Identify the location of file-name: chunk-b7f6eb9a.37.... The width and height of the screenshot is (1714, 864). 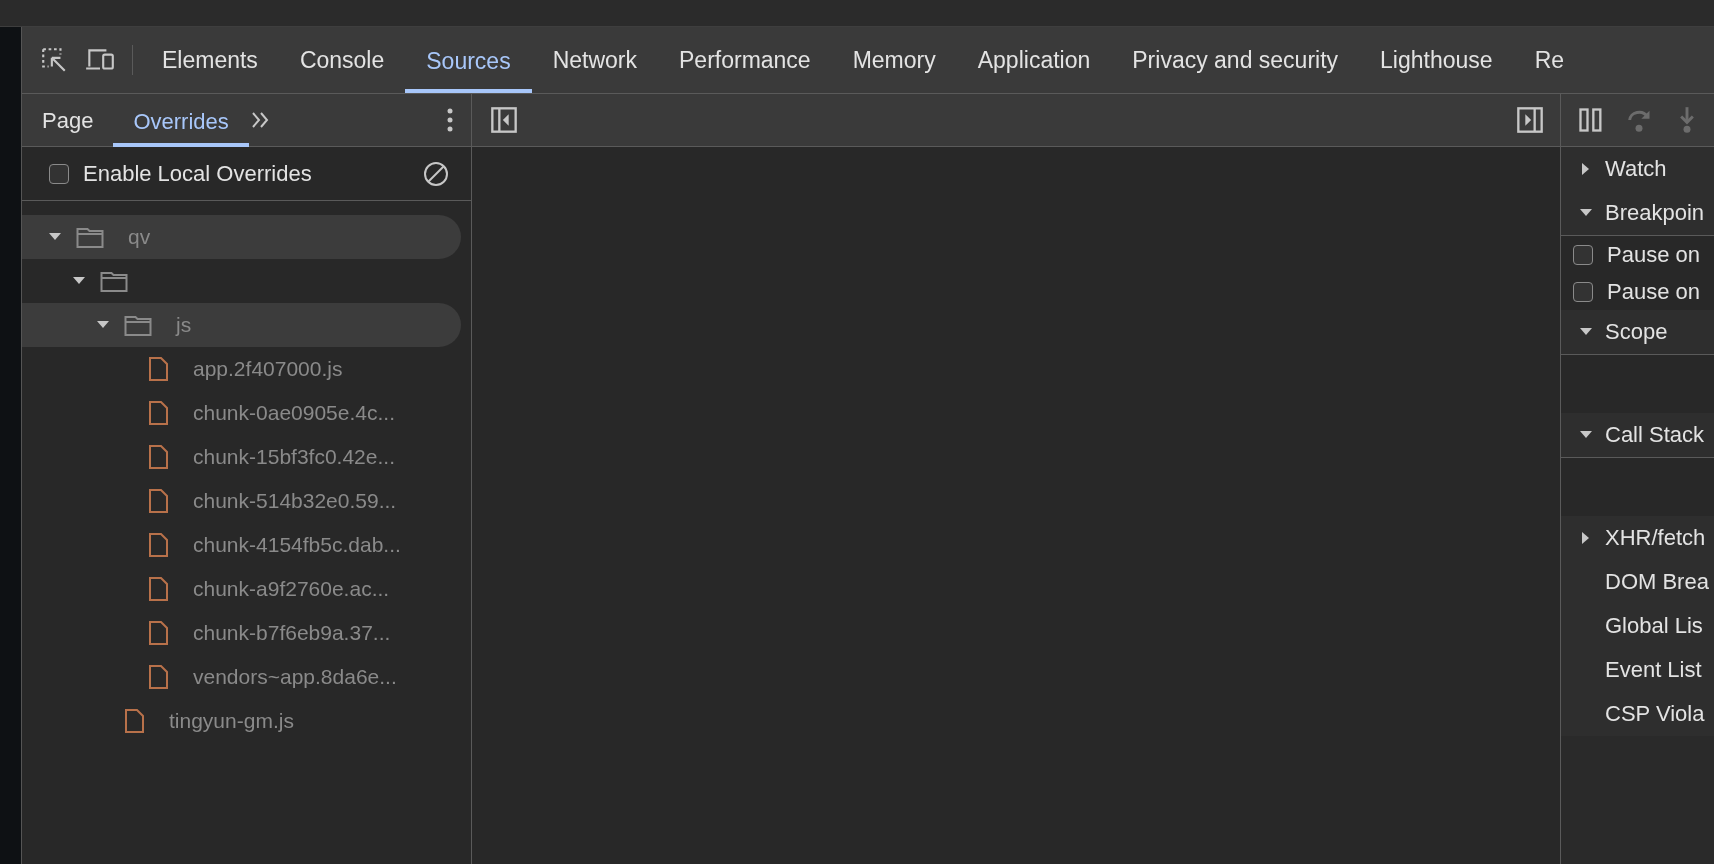
(292, 633).